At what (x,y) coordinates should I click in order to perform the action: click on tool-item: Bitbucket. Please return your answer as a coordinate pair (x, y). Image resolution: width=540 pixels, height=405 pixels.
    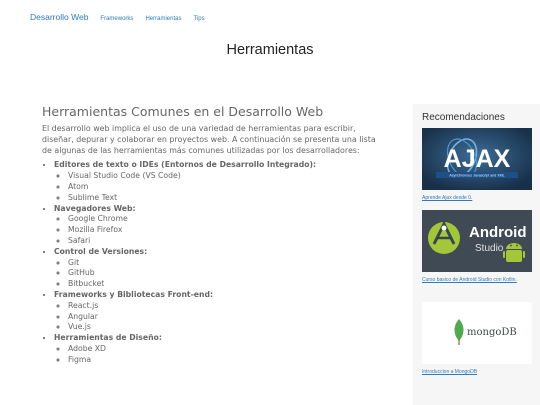
    Looking at the image, I should click on (227, 284).